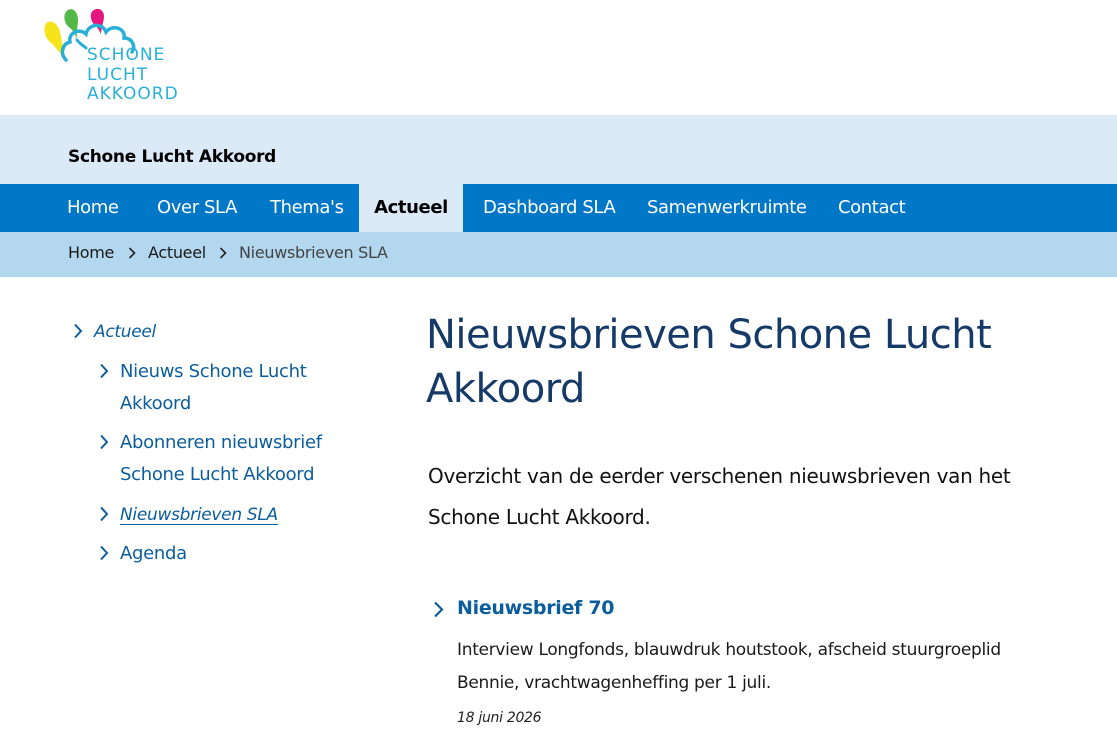  I want to click on page-title-line: Akkoord, so click(505, 389).